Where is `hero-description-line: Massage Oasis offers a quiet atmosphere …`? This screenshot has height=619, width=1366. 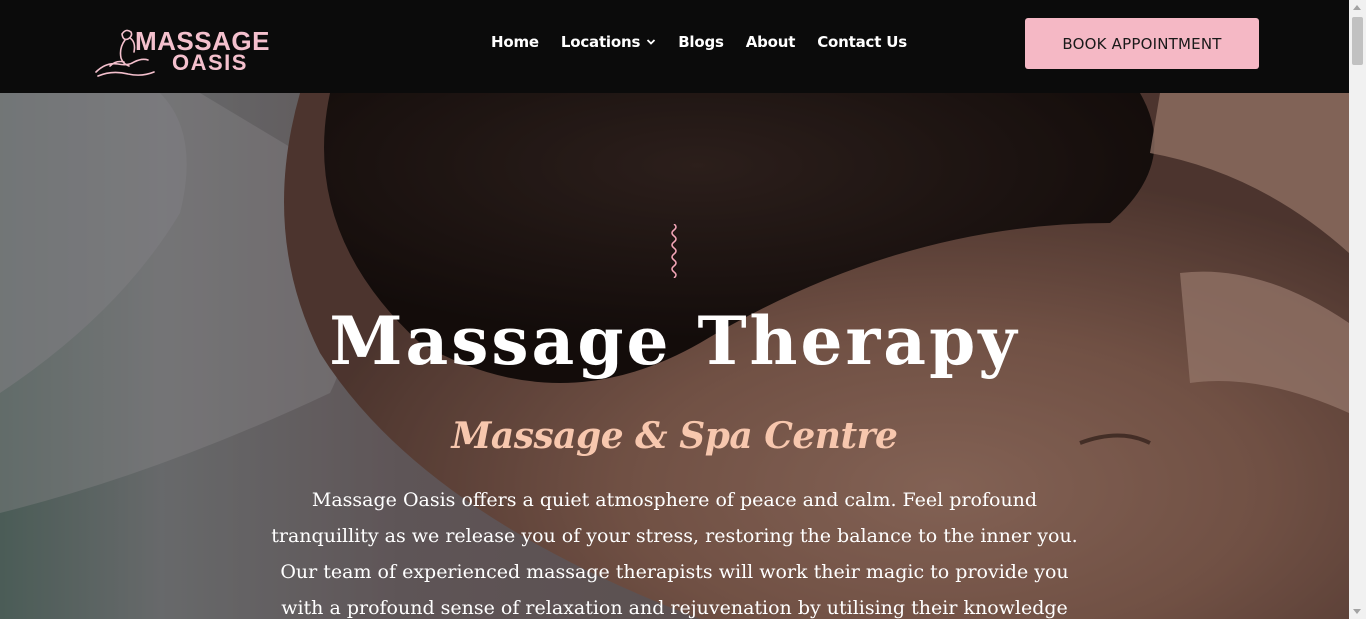
hero-description-line: Massage Oasis offers a quiet atmosphere … is located at coordinates (674, 500).